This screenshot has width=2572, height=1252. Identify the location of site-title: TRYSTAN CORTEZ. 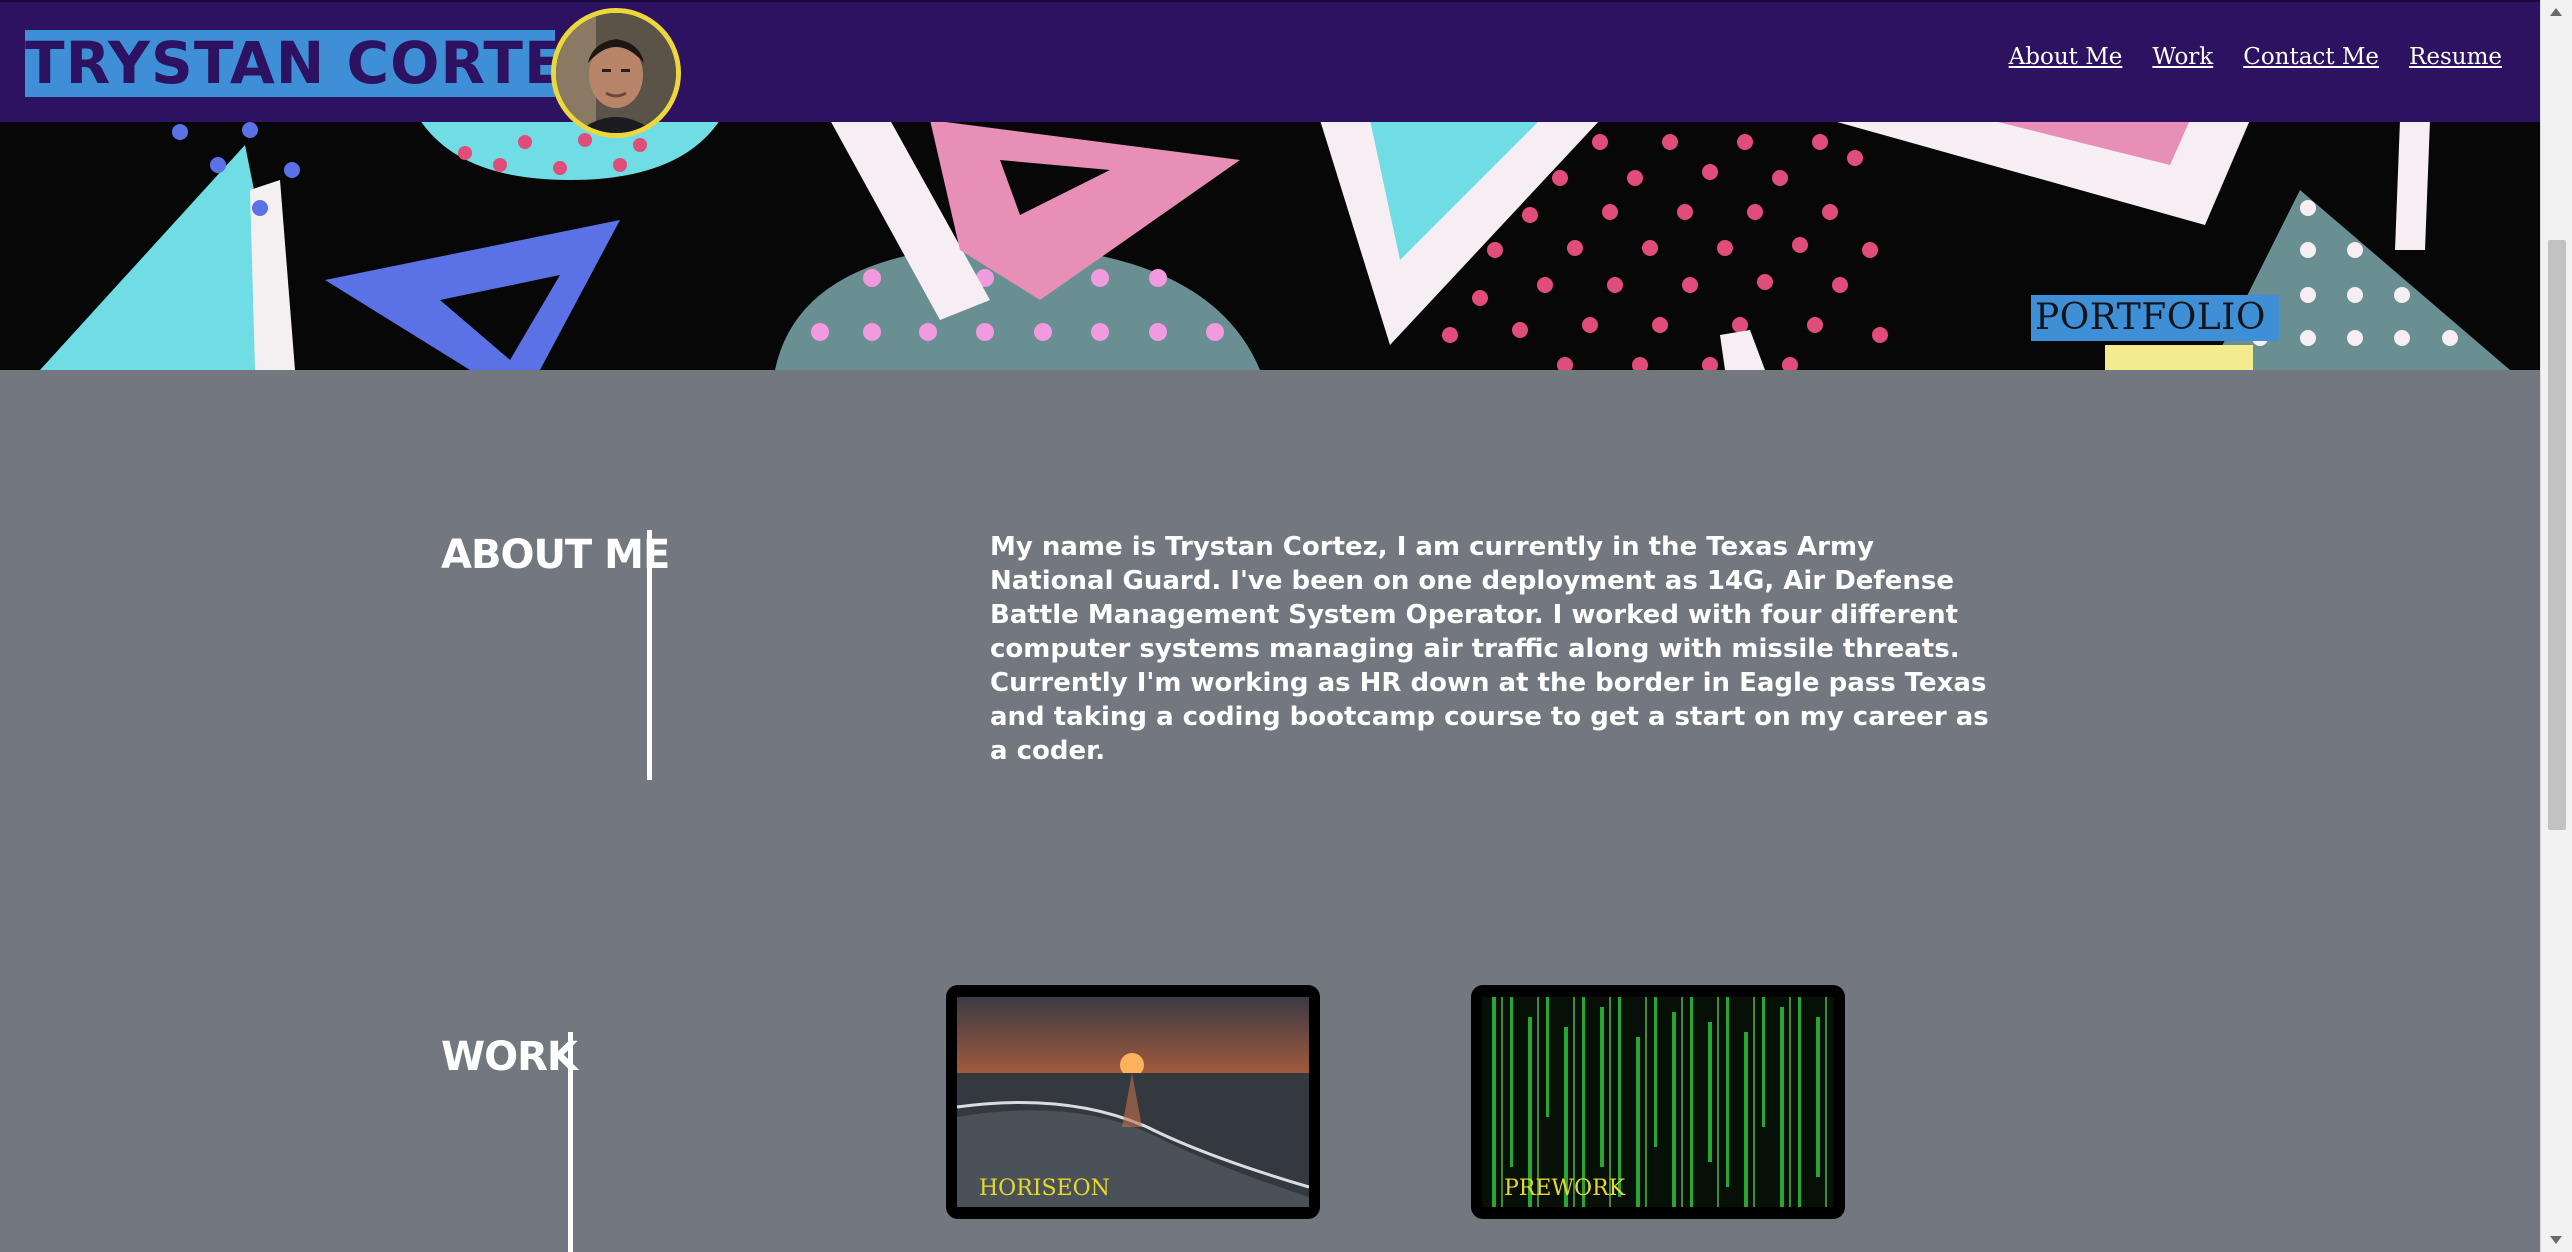
(316, 63).